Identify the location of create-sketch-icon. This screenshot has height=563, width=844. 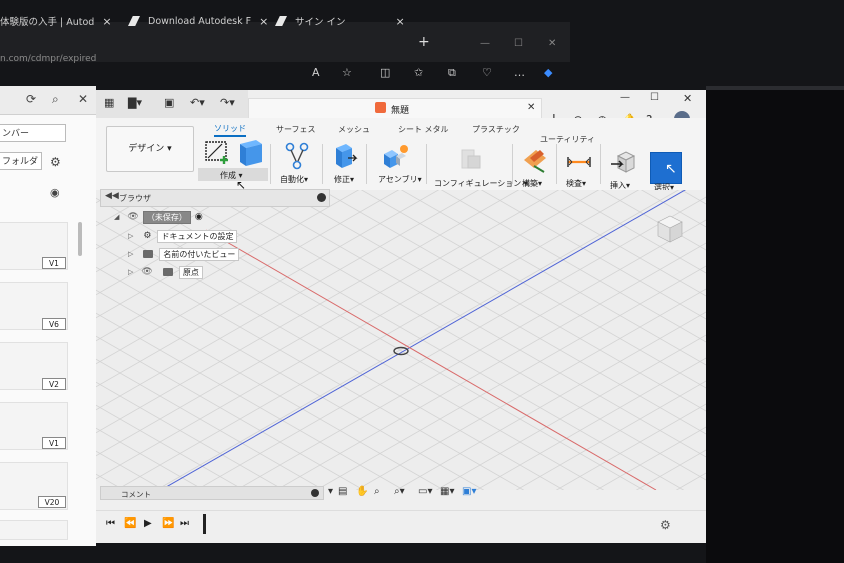
(235, 153).